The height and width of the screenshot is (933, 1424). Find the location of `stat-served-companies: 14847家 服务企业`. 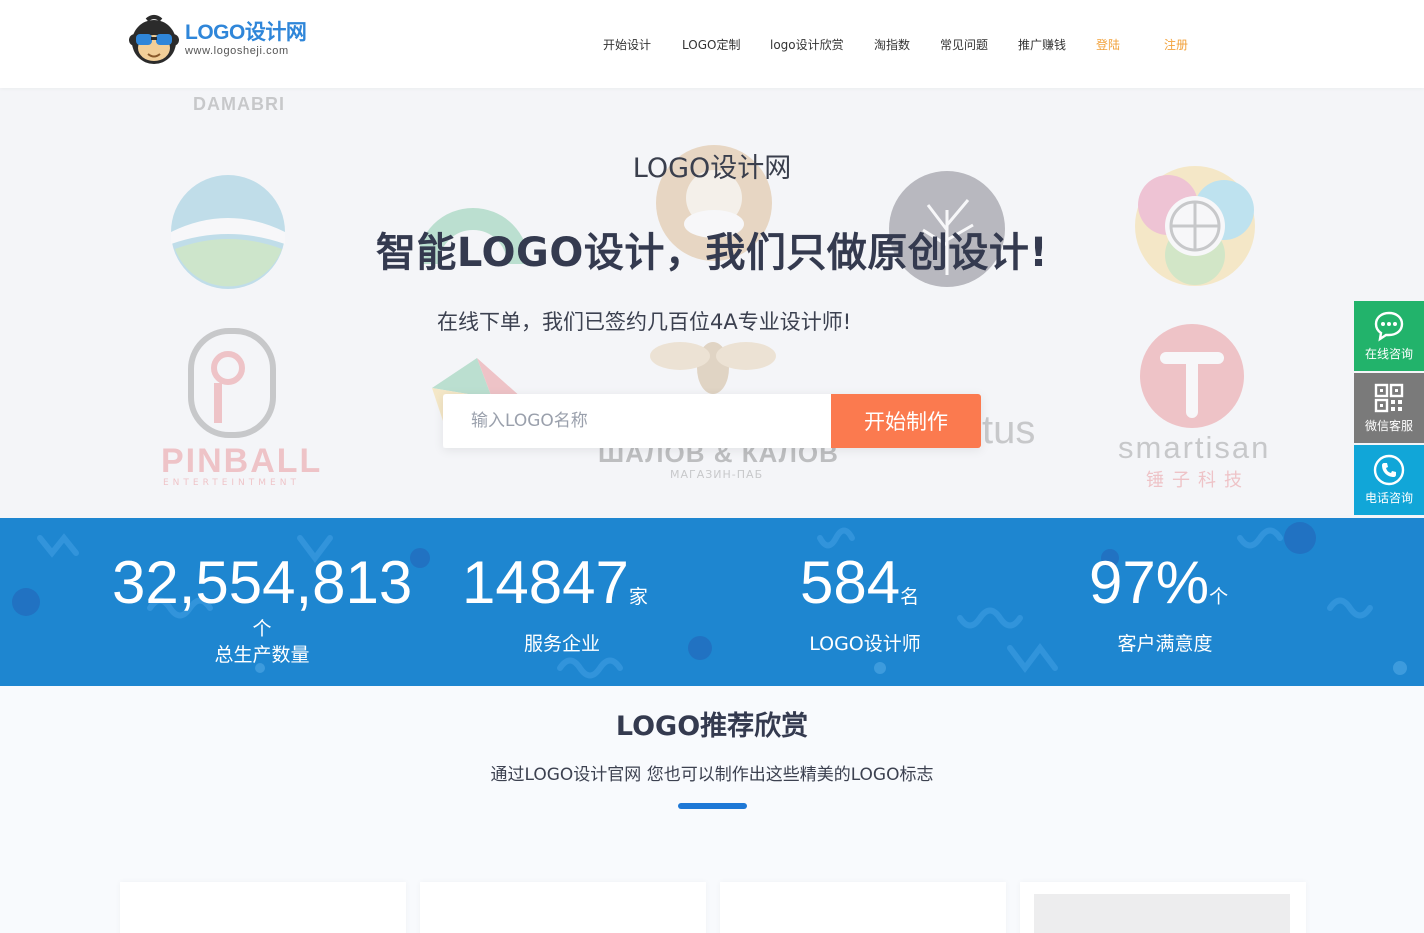

stat-served-companies: 14847家 服务企业 is located at coordinates (562, 603).